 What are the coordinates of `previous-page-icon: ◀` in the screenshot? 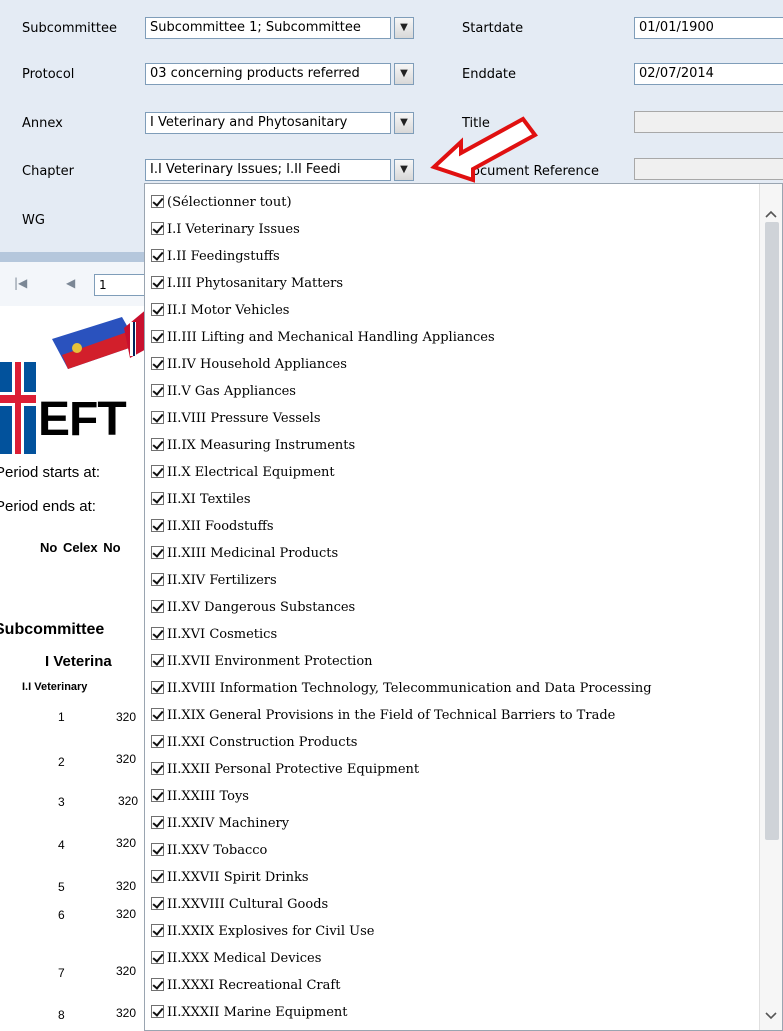 It's located at (70, 283).